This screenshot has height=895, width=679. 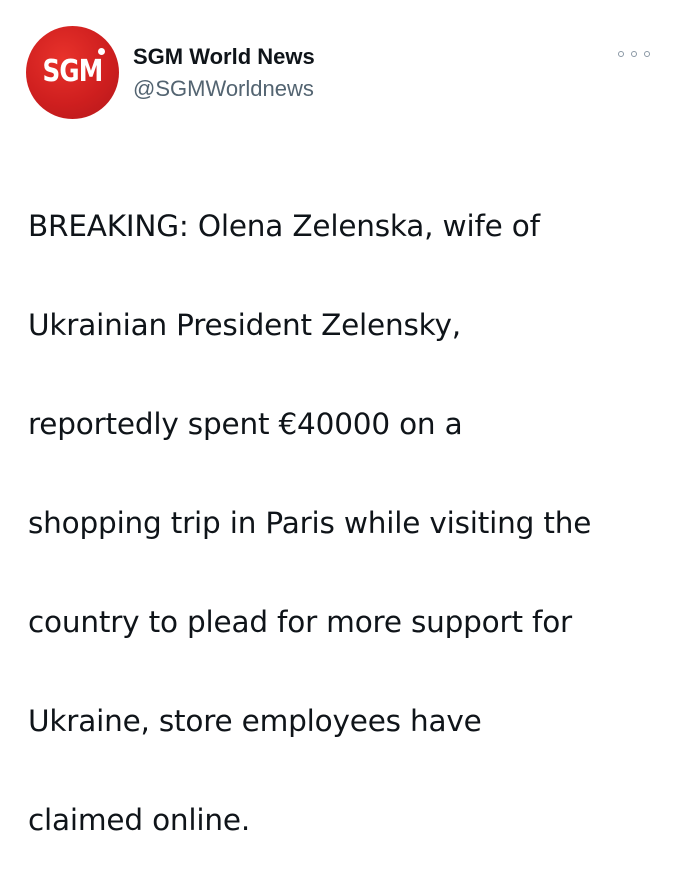 I want to click on tweet-text-line: country to plead for more support for, so click(x=300, y=621).